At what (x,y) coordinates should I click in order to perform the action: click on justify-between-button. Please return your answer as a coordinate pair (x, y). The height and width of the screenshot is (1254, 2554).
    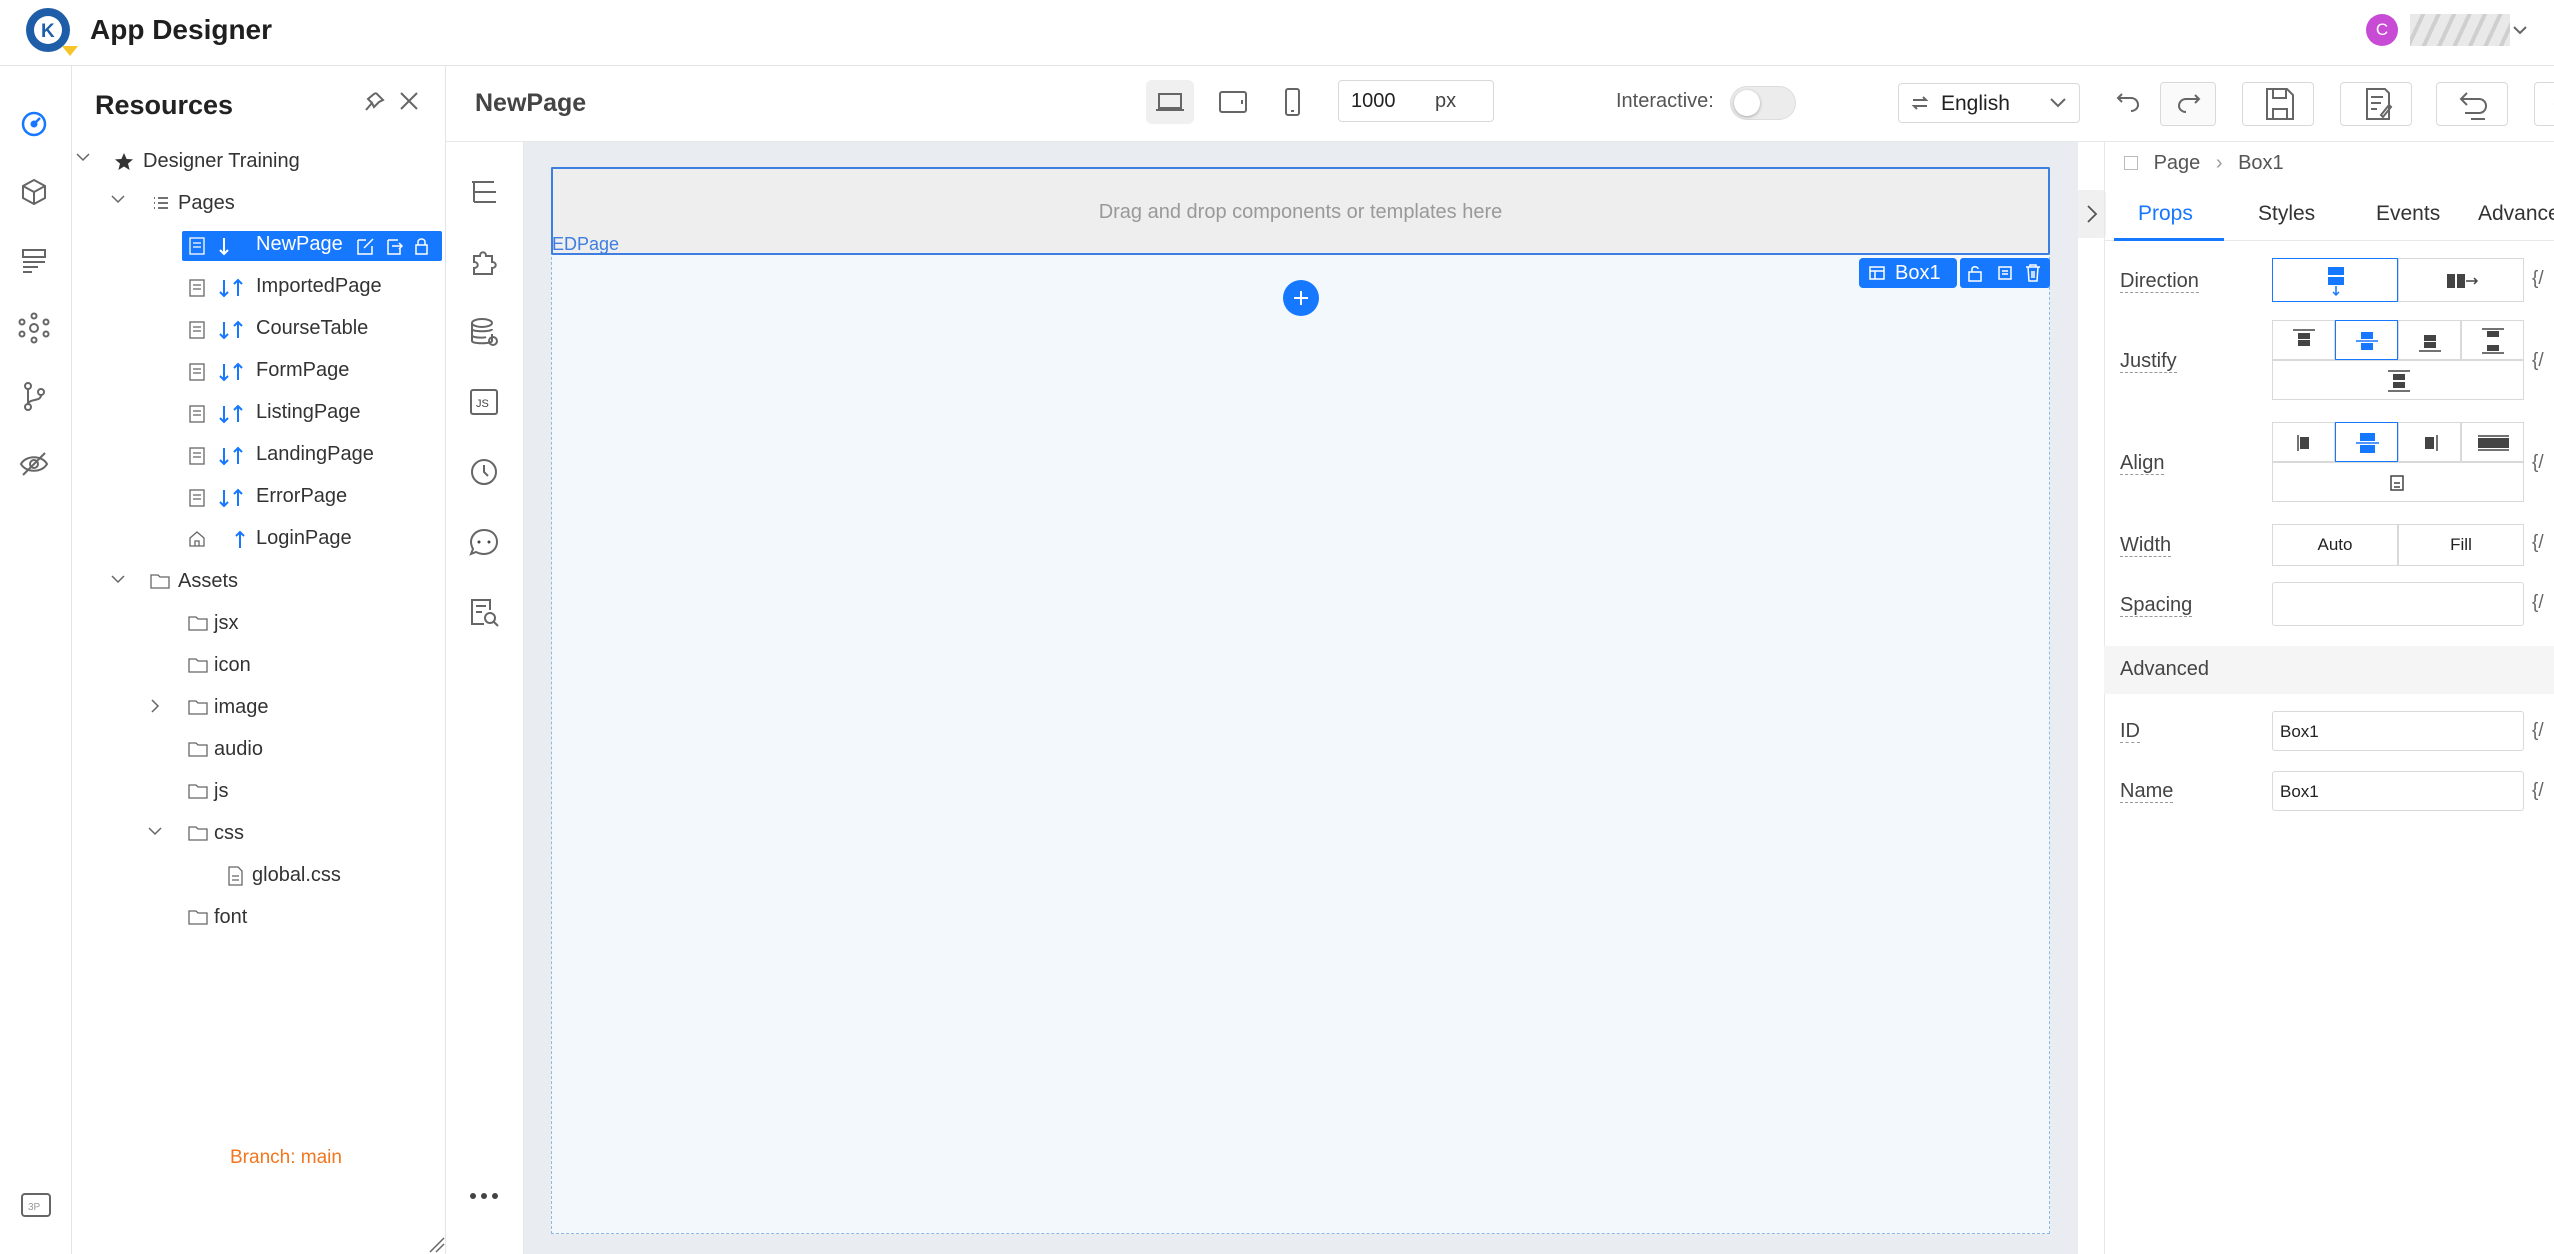
    Looking at the image, I should click on (2492, 340).